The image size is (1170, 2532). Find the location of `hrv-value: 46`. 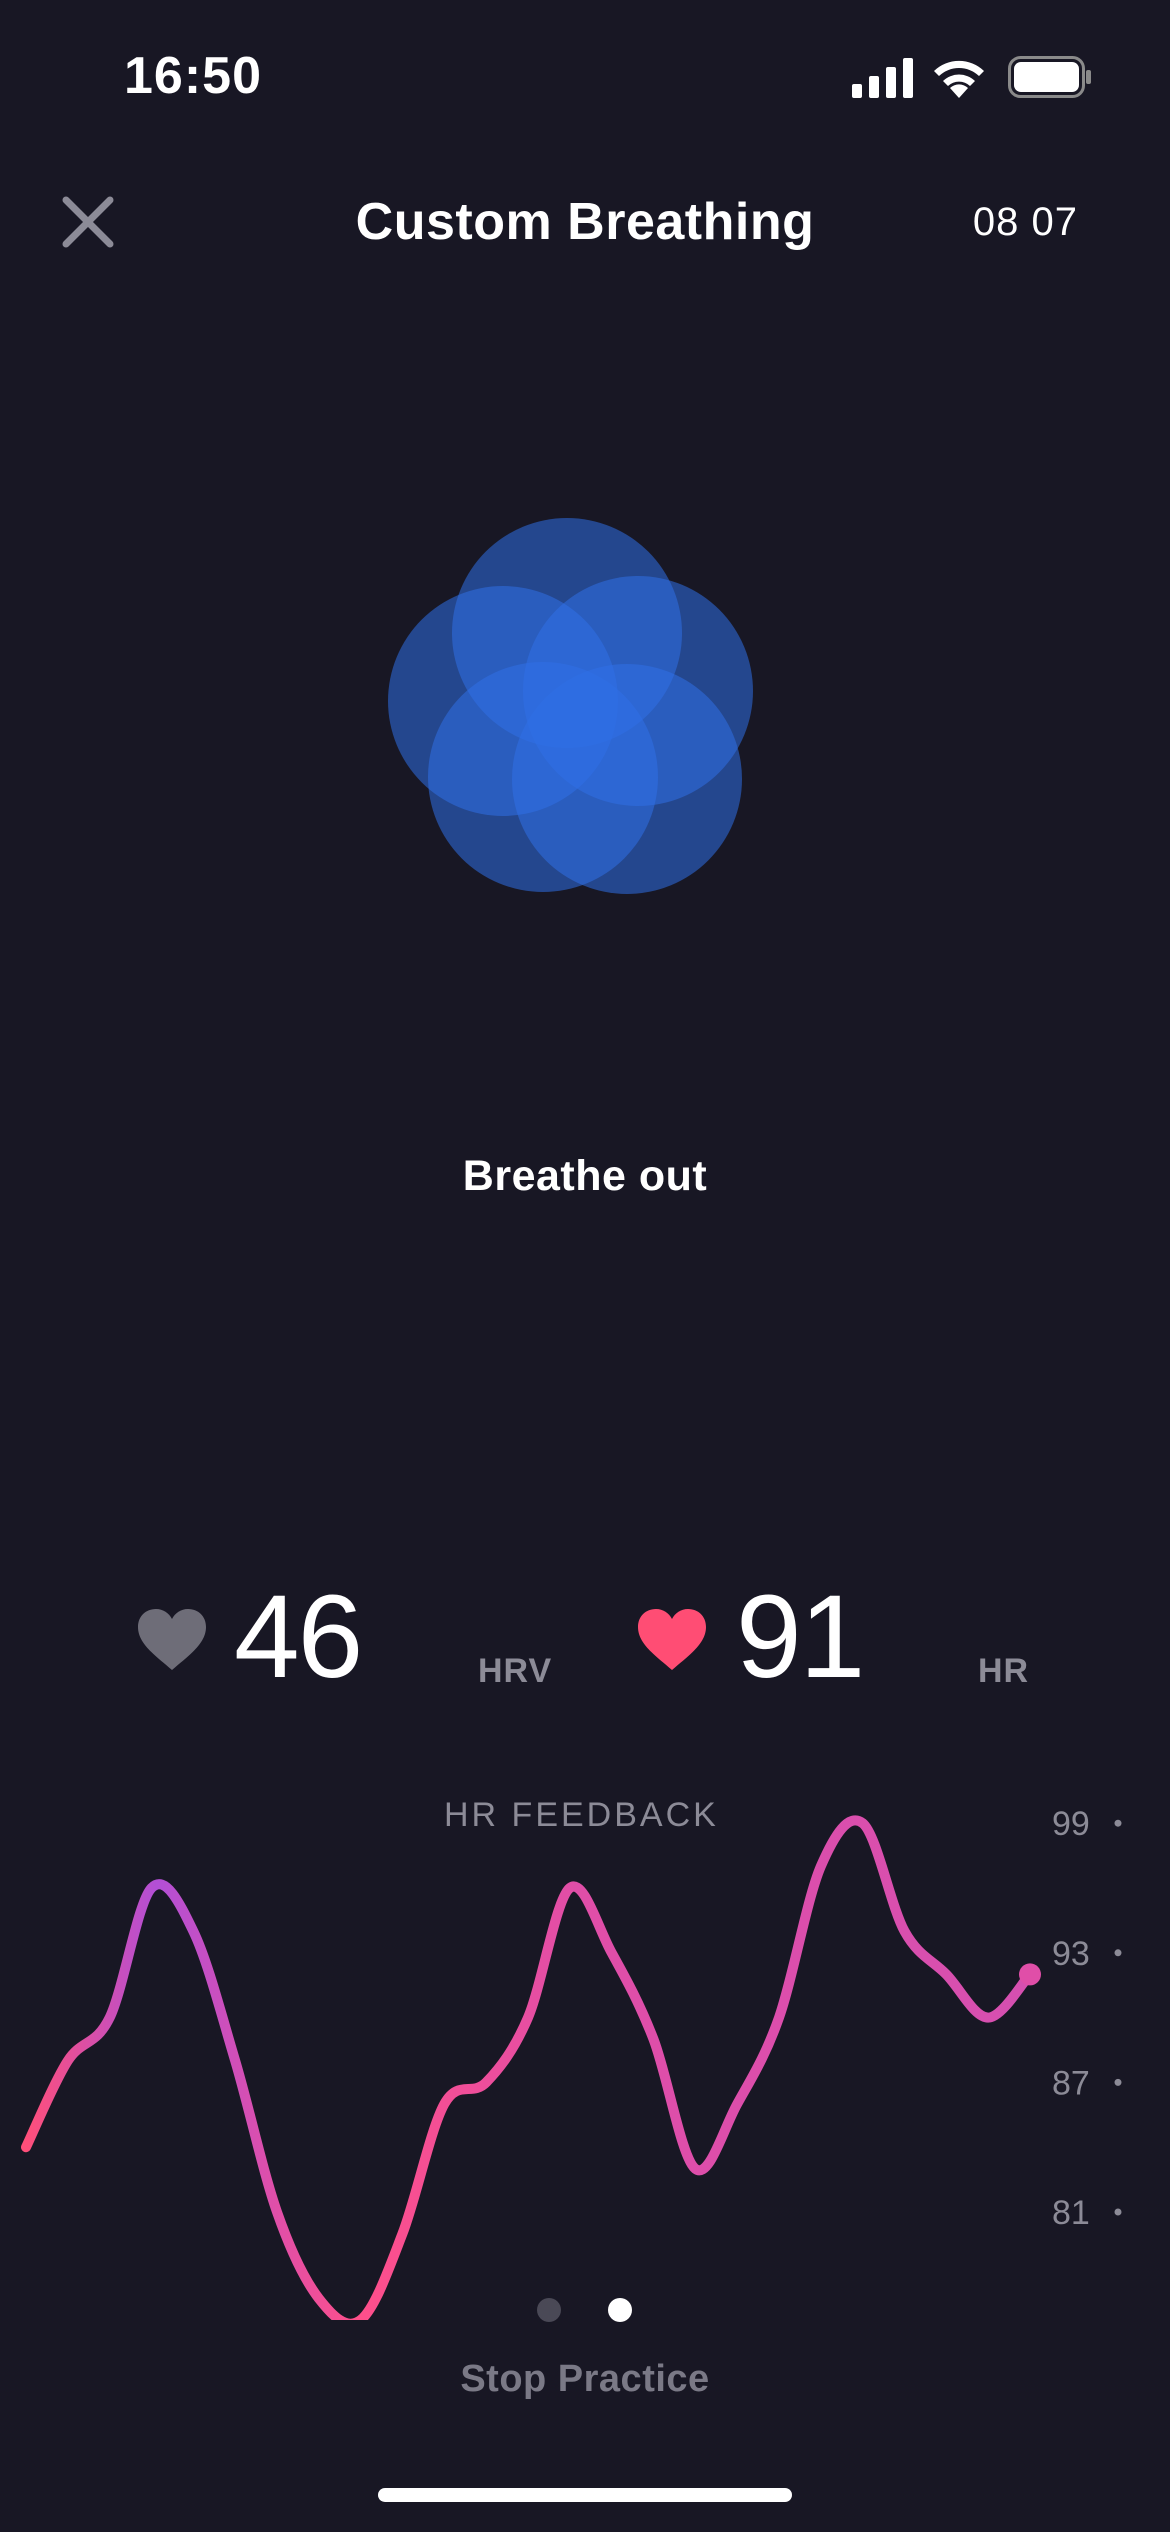

hrv-value: 46 is located at coordinates (298, 1637).